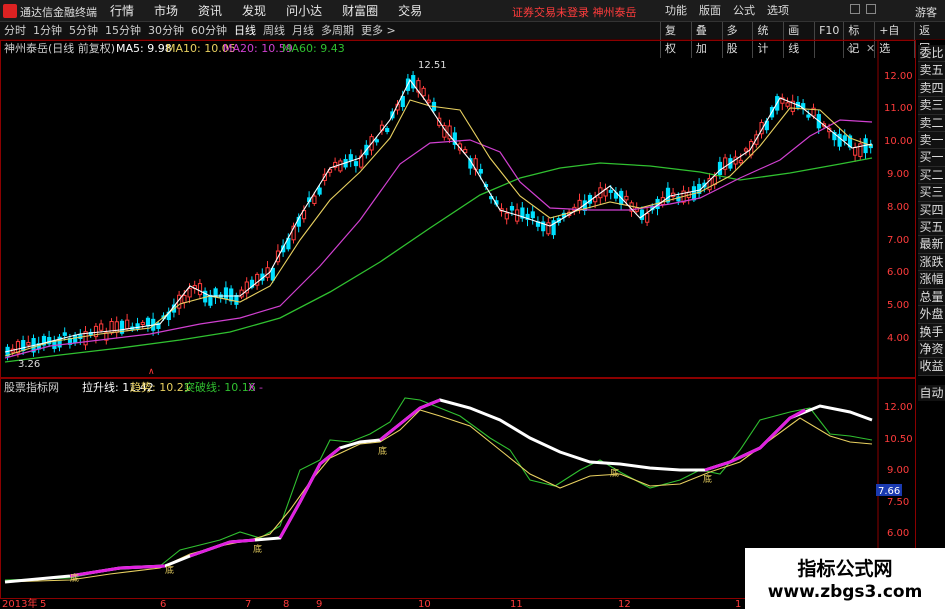 The height and width of the screenshot is (609, 945). I want to click on main-title: 神州泰岳(日线 前复权), so click(59, 48).